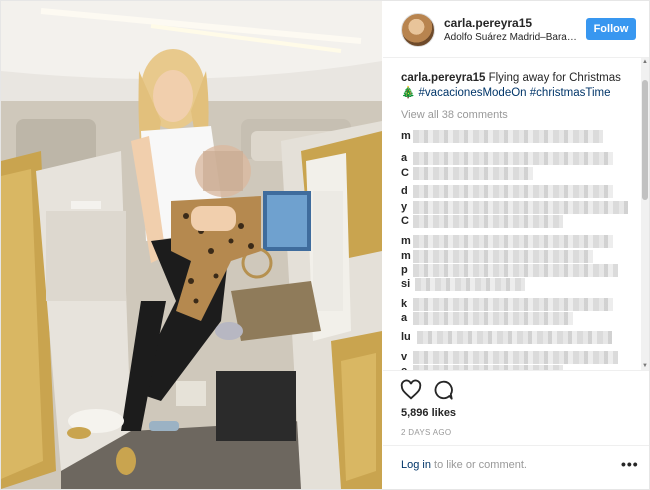 The height and width of the screenshot is (490, 650). What do you see at coordinates (454, 115) in the screenshot?
I see `view-all-comments-link: View all 38 comments` at bounding box center [454, 115].